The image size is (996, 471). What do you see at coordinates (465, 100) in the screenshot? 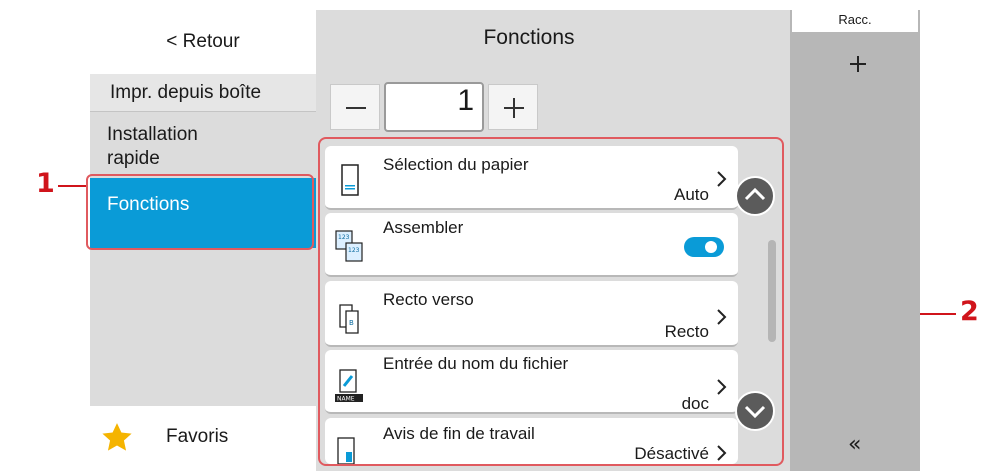
I see `copies-value: 1` at bounding box center [465, 100].